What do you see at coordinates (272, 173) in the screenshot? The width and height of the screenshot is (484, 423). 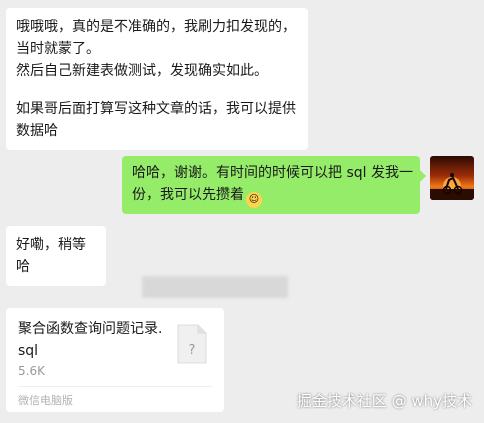 I see `message-line: 哈哈，谢谢。有时间的时候可以把 sql 发我一` at bounding box center [272, 173].